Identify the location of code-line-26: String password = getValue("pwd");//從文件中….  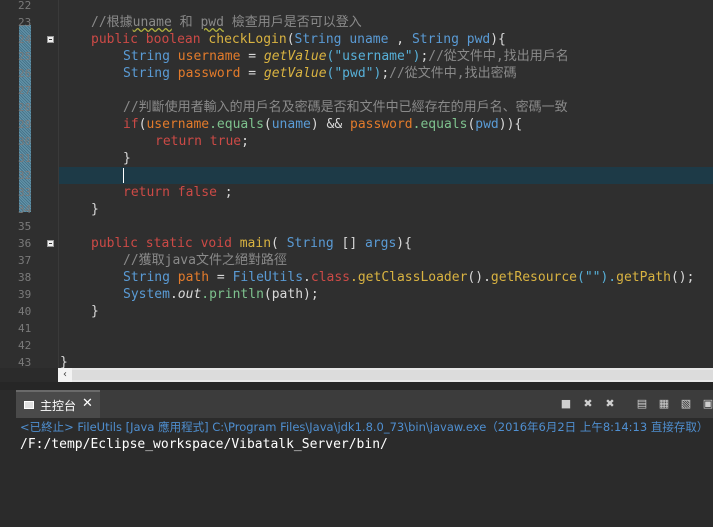
(386, 73).